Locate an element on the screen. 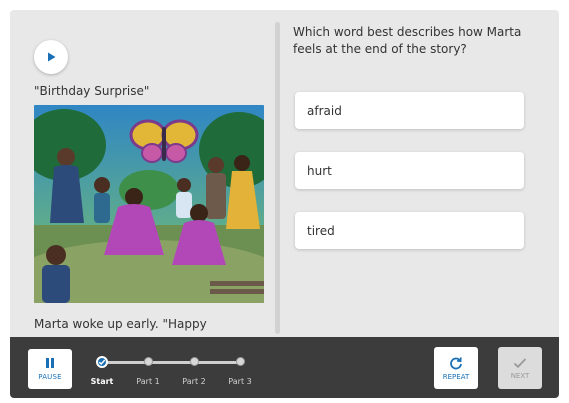 Image resolution: width=569 pixels, height=403 pixels. pause-label: PAUSE is located at coordinates (50, 377).